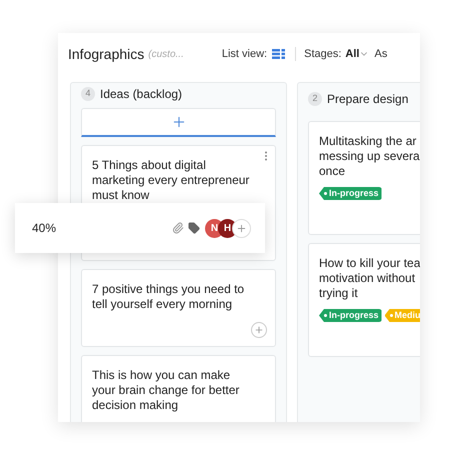 Image resolution: width=460 pixels, height=460 pixels. Describe the element at coordinates (169, 297) in the screenshot. I see `card-title: 7 positive things you need to tell yourself every morning` at that location.